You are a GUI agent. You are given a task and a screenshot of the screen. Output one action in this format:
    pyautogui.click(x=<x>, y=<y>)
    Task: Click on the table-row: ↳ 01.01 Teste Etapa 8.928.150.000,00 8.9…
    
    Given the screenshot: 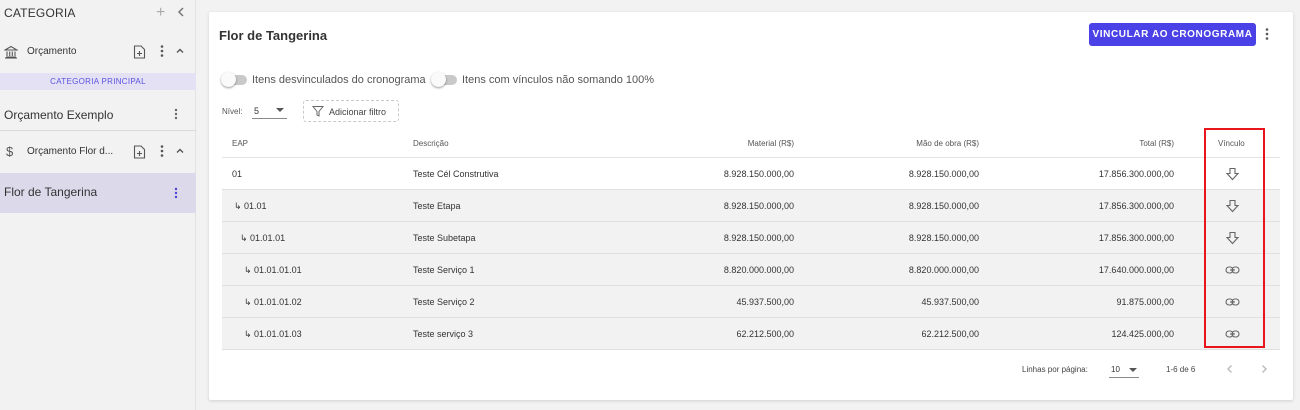 What is the action you would take?
    pyautogui.click(x=751, y=206)
    